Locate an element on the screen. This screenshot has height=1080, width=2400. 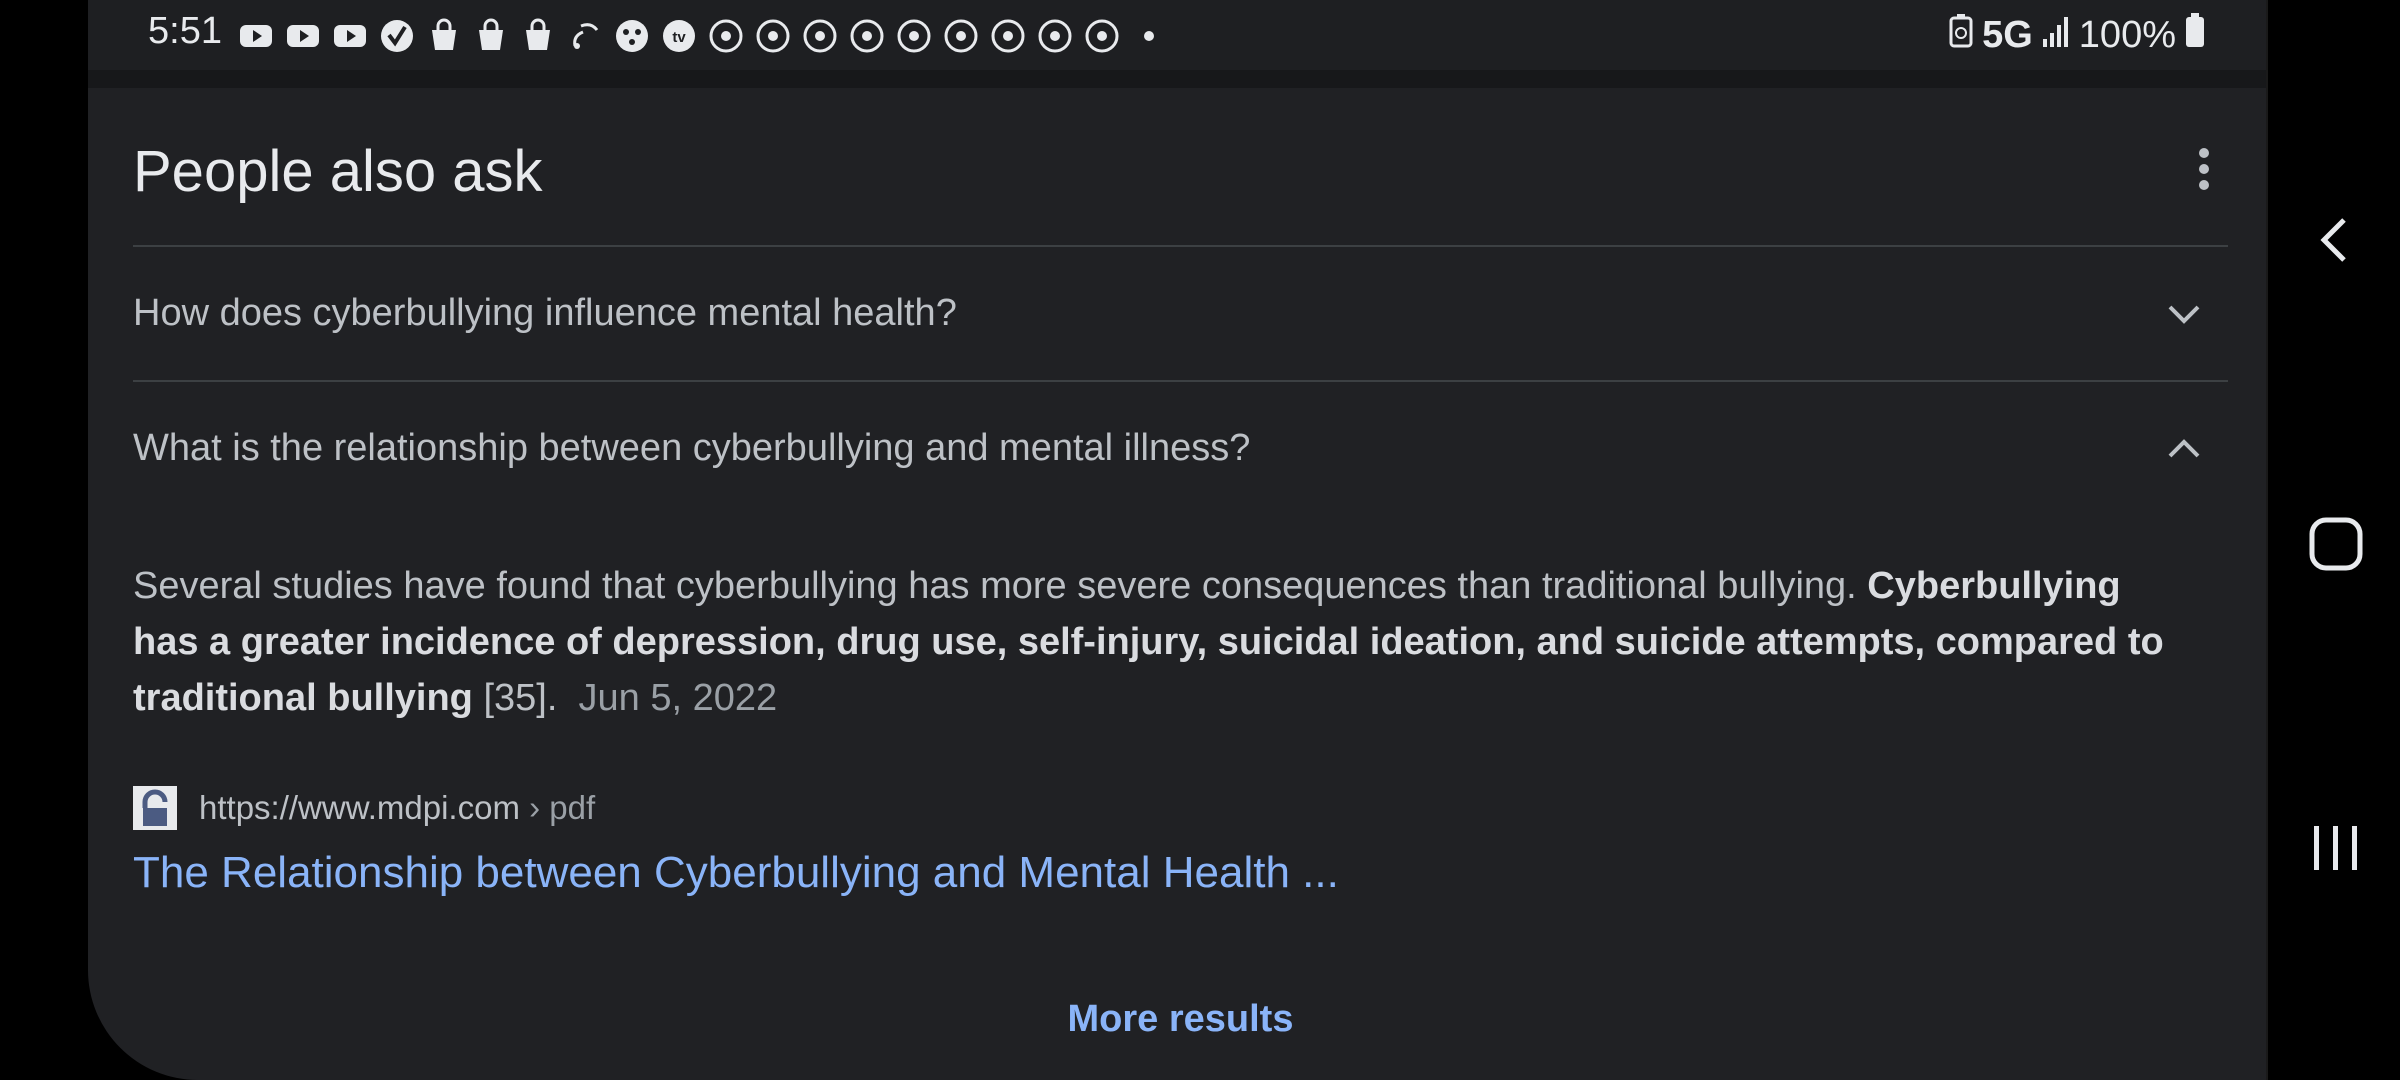
battery-icon is located at coordinates (2195, 35).